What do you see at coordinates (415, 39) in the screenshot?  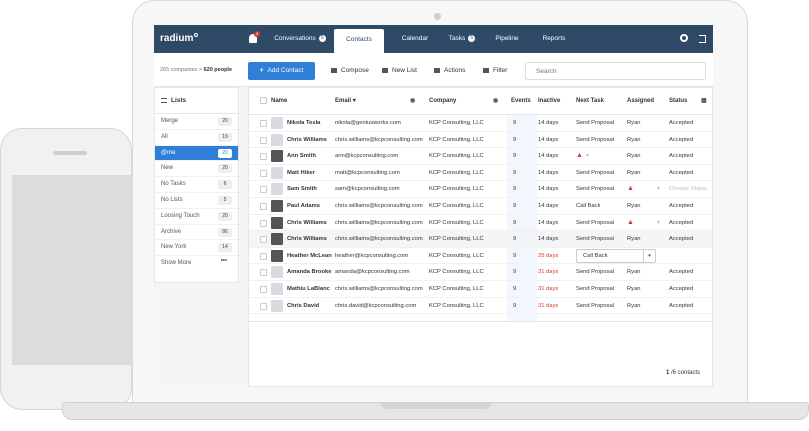 I see `tab-calendar: Calendar` at bounding box center [415, 39].